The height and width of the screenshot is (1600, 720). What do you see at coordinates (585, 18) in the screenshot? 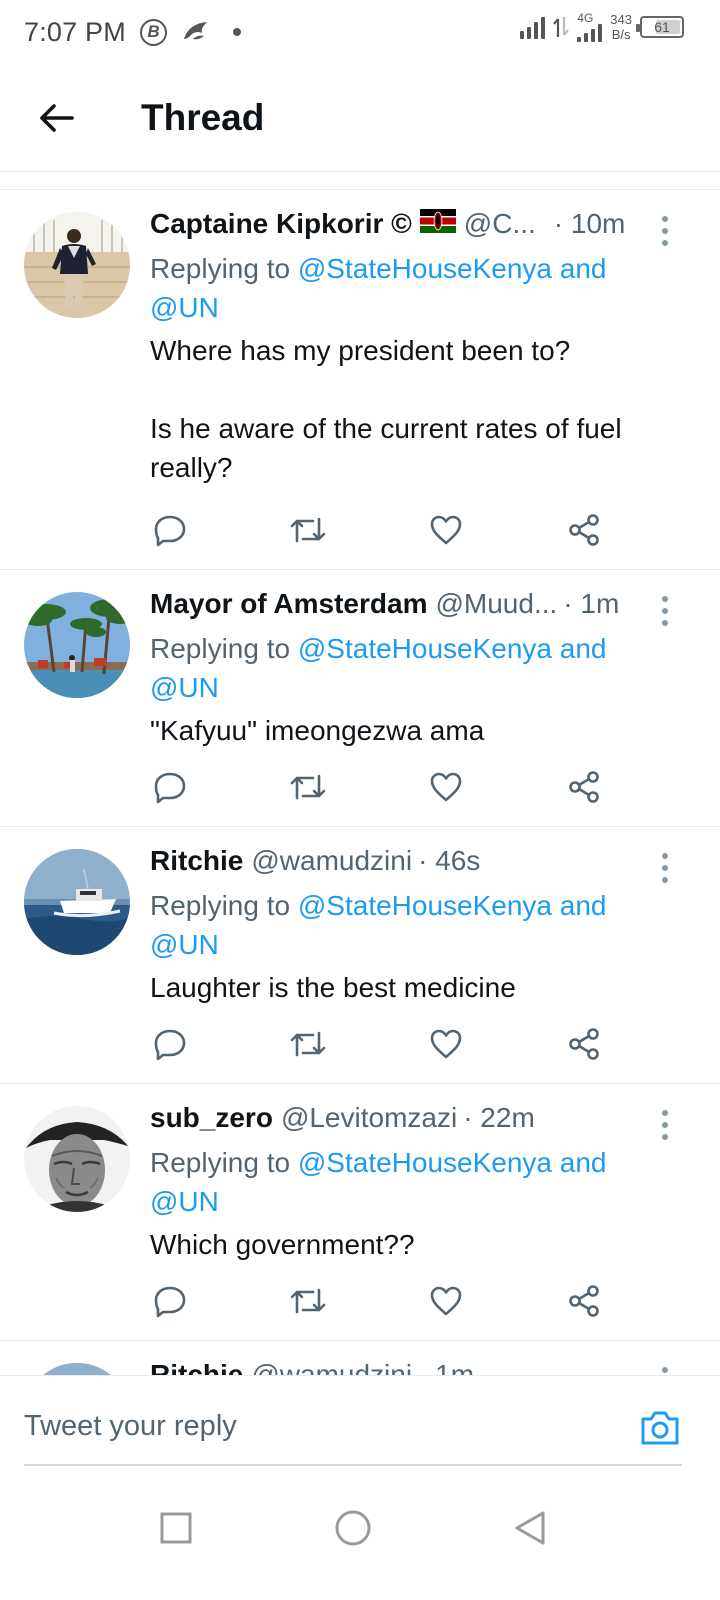
I see `network-type: 4G` at bounding box center [585, 18].